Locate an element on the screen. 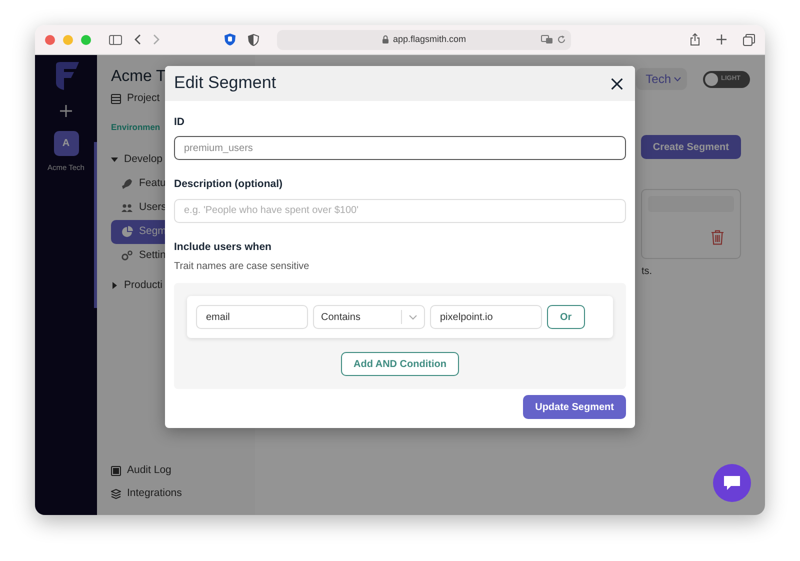 The image size is (800, 561). or-button: Or is located at coordinates (566, 317).